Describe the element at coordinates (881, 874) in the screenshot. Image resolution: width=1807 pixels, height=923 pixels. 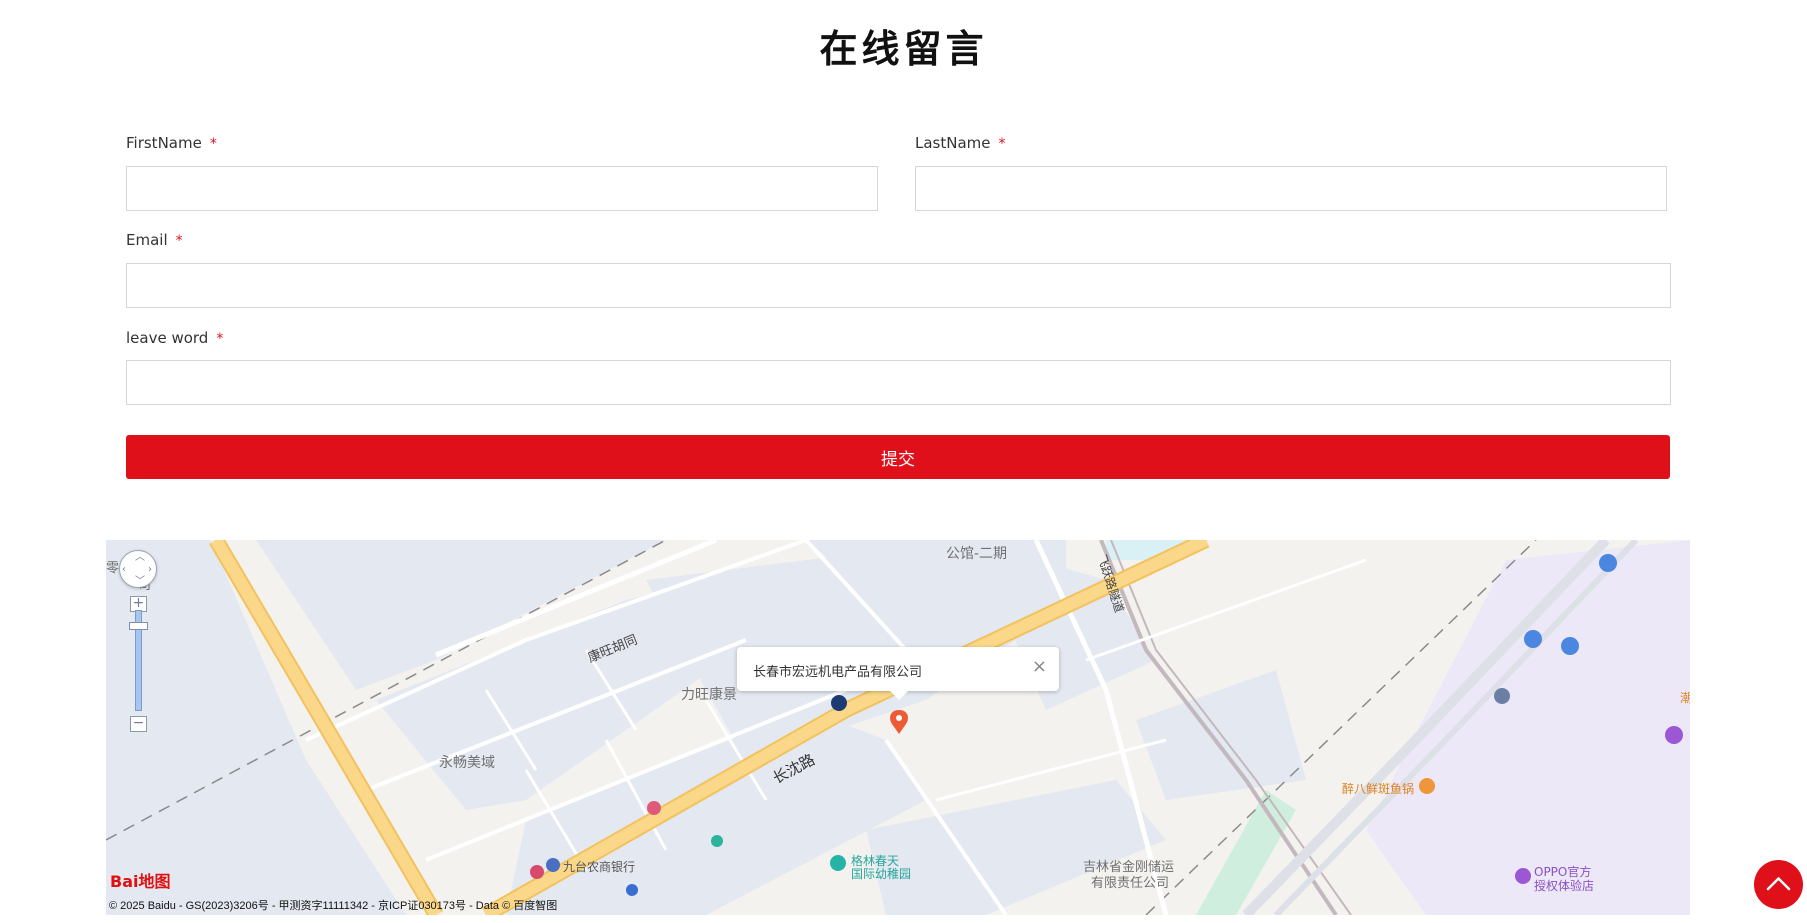
I see `poi-kindergarten-line2: 国际幼稚园` at that location.